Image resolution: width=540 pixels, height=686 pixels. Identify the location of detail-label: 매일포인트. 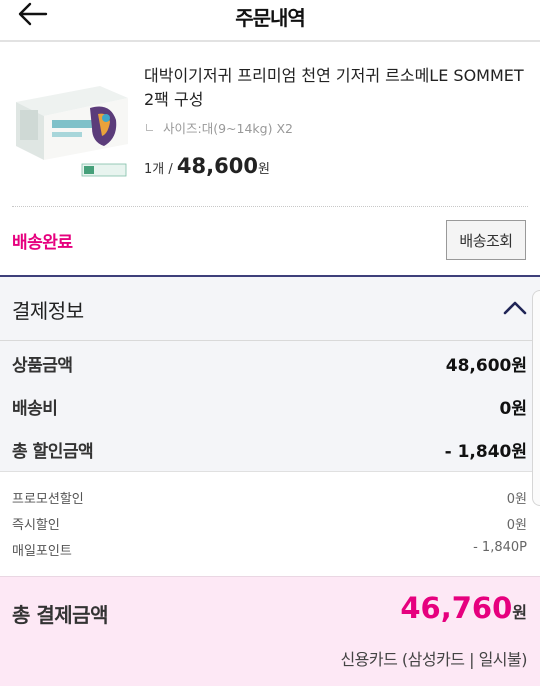
(42, 551).